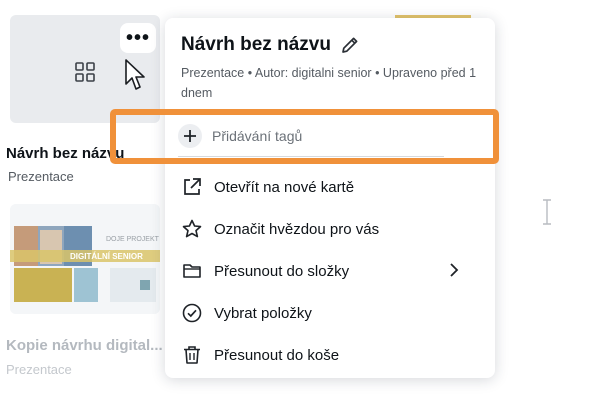  I want to click on menu-item-label: Přesunout do složky, so click(282, 271).